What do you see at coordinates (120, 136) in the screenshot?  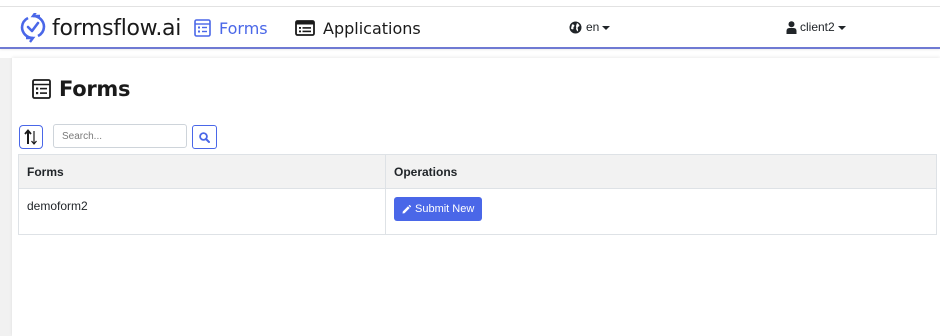 I see `search-input` at bounding box center [120, 136].